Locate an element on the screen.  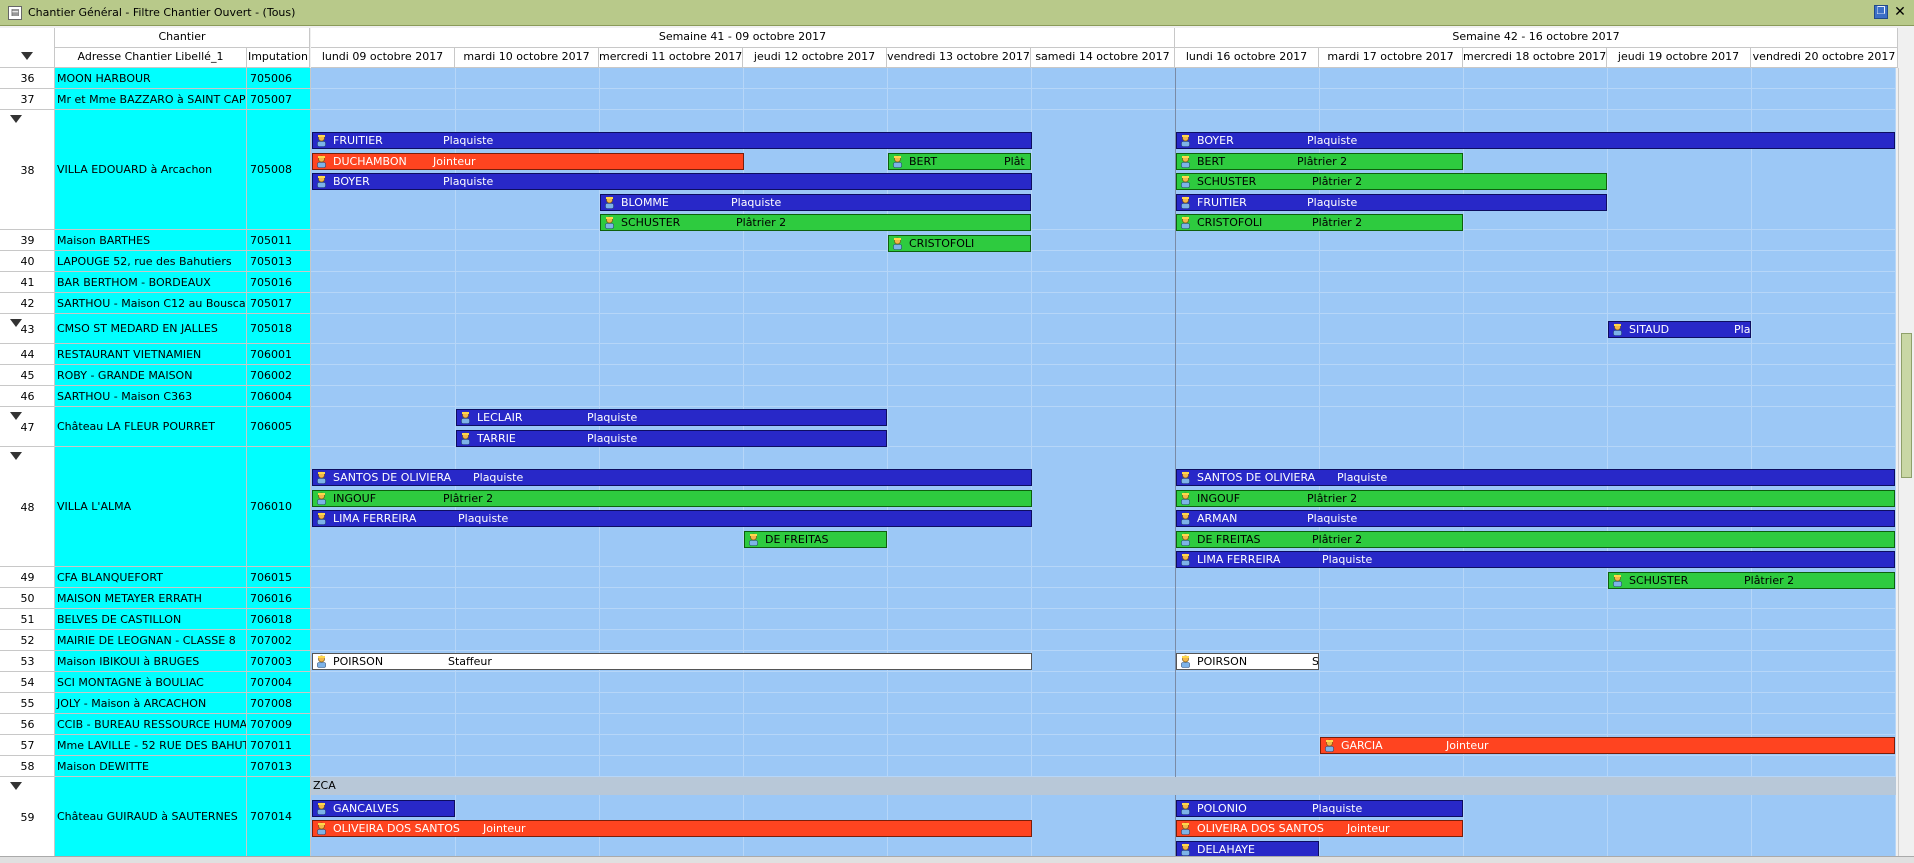
chantier-address: BAR BERTHOM - BORDEAUX is located at coordinates (151, 282).